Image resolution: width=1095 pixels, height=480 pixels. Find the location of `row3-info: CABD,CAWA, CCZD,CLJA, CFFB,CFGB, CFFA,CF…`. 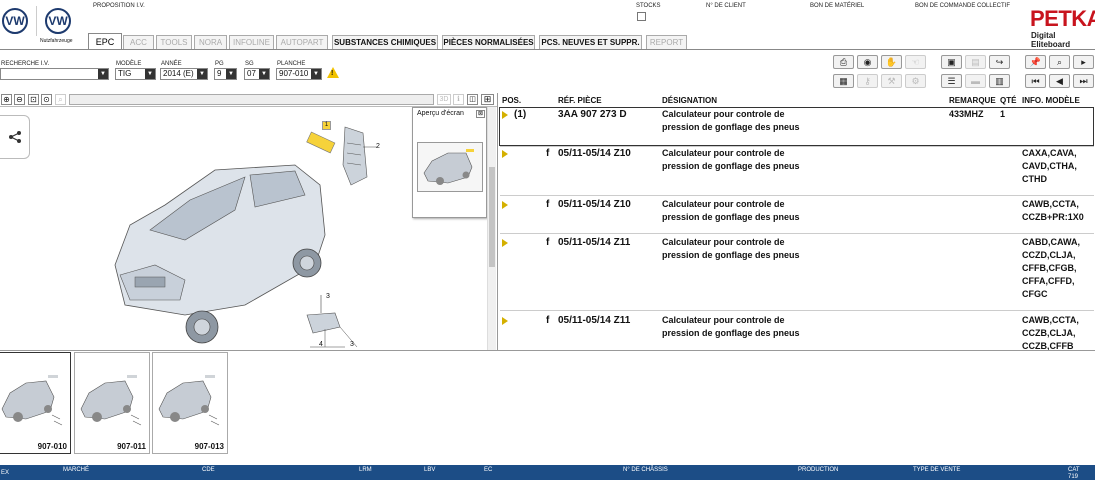

row3-info: CABD,CAWA, CCZD,CLJA, CFFB,CFGB, CFFA,CF… is located at coordinates (1051, 268).